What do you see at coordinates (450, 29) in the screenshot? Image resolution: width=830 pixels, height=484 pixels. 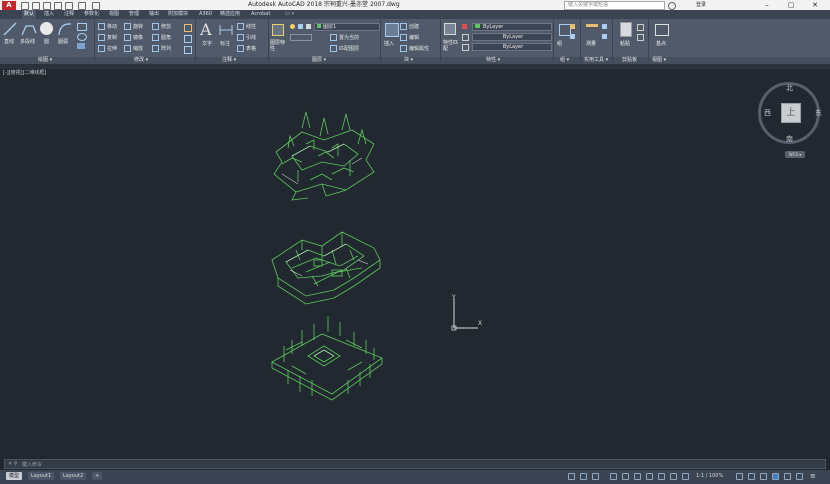 I see `match-properties-icon` at bounding box center [450, 29].